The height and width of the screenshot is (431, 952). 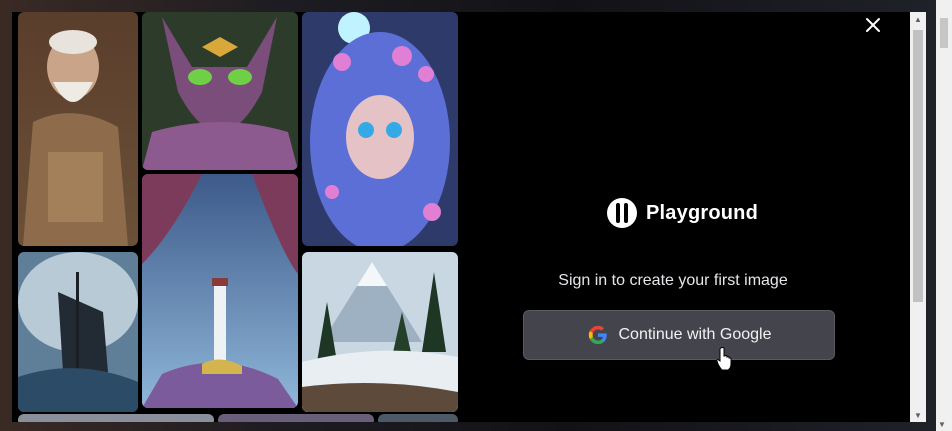 What do you see at coordinates (220, 91) in the screenshot?
I see `gallery-tile-cat` at bounding box center [220, 91].